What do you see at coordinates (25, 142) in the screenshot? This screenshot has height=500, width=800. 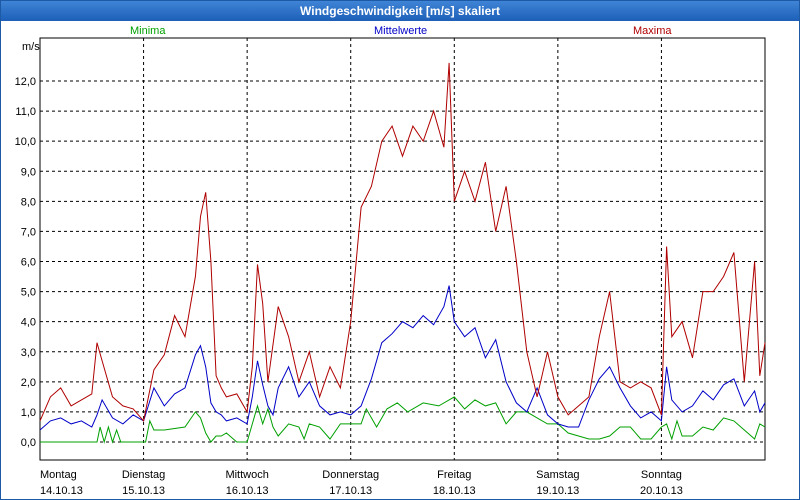 I see `y-tick-label: 10,0` at bounding box center [25, 142].